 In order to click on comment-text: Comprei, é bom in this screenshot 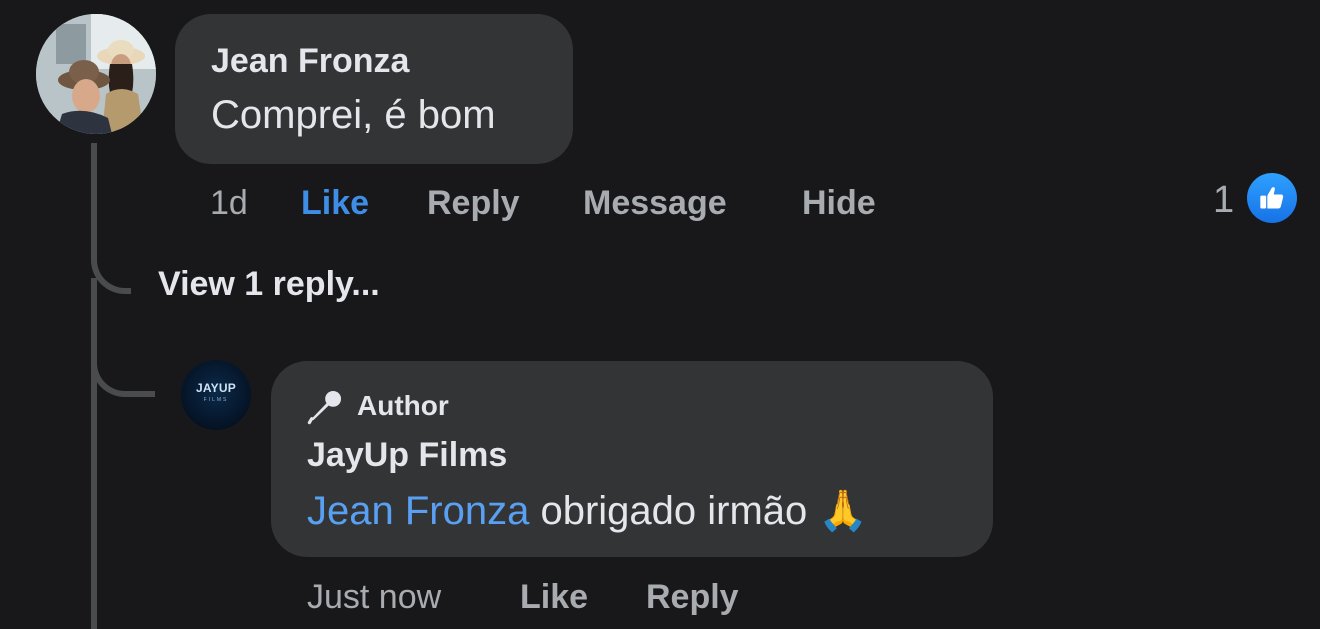, I will do `click(353, 115)`.